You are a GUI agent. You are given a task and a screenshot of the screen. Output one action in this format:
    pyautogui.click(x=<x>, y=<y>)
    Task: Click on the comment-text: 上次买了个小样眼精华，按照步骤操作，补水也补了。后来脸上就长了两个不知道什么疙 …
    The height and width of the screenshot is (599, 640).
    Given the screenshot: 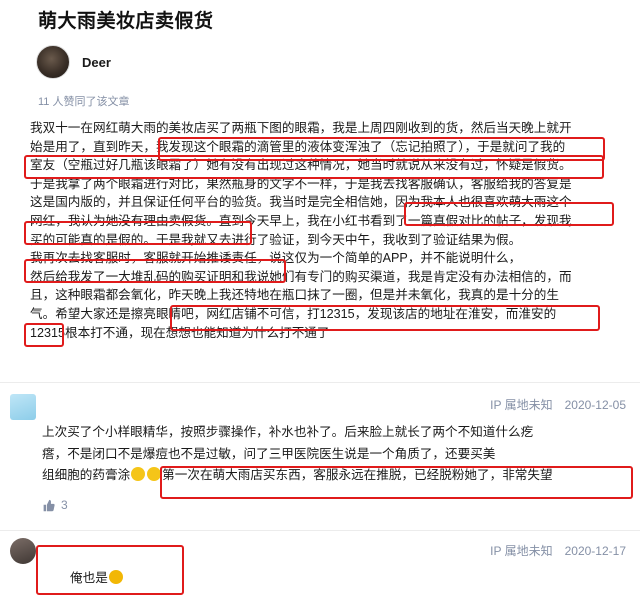 What is the action you would take?
    pyautogui.click(x=337, y=454)
    